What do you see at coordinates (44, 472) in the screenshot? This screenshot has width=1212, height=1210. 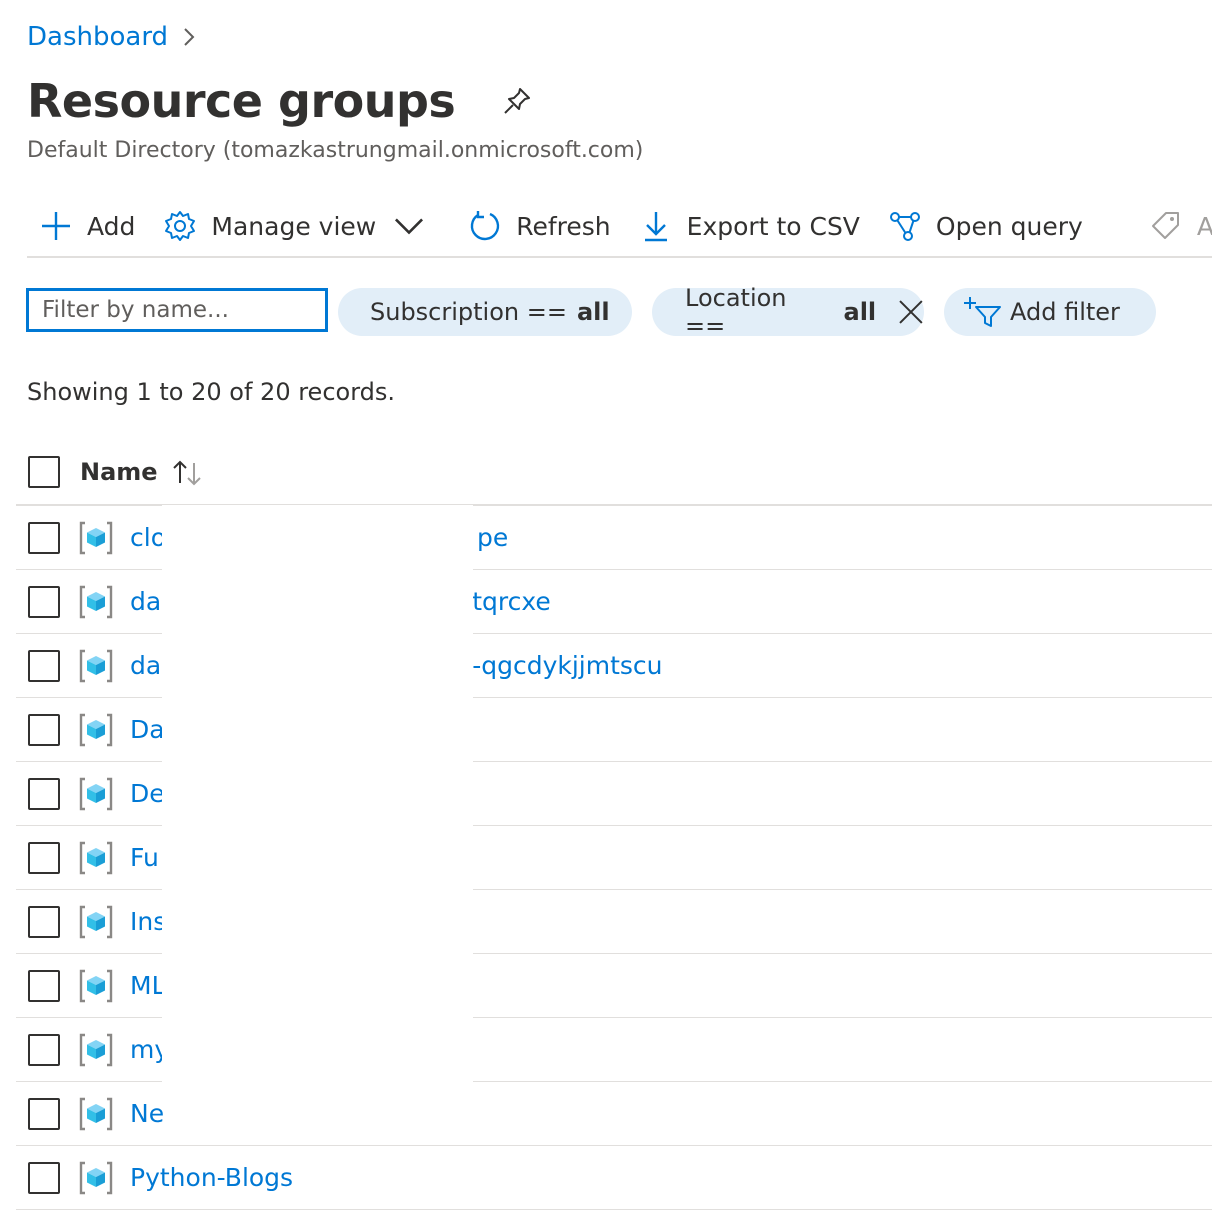 I see `select-all-checkbox` at bounding box center [44, 472].